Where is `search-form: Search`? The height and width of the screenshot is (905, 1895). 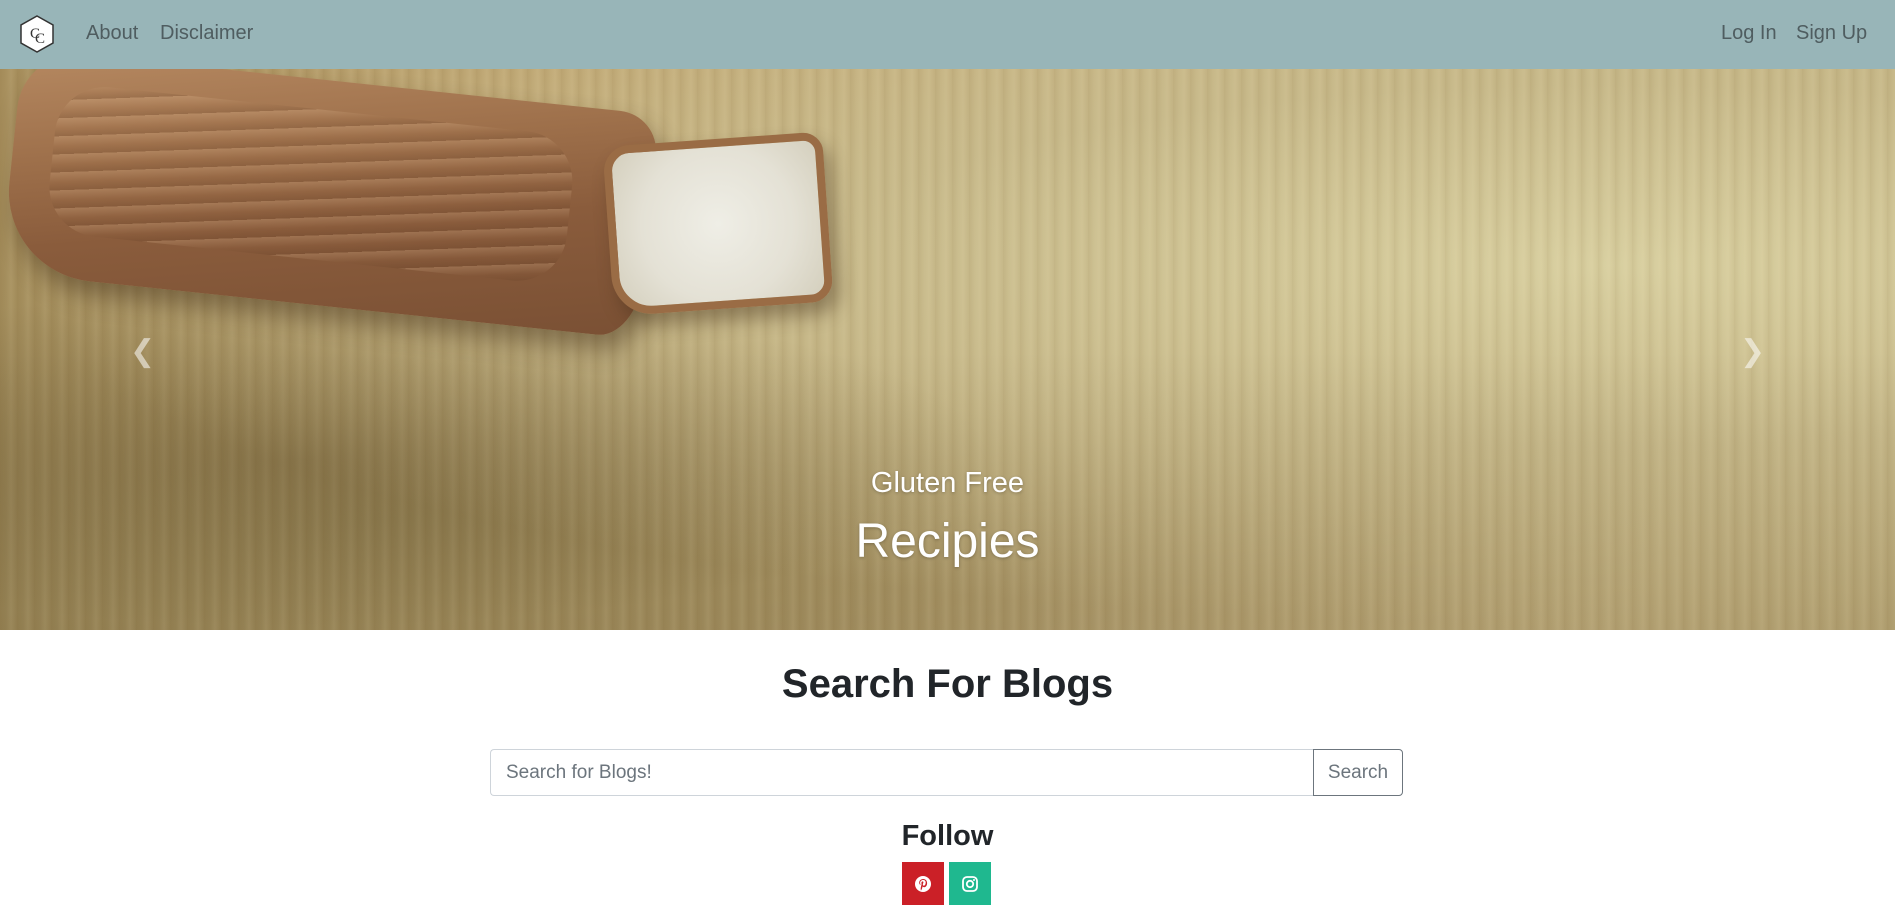
search-form: Search is located at coordinates (946, 772).